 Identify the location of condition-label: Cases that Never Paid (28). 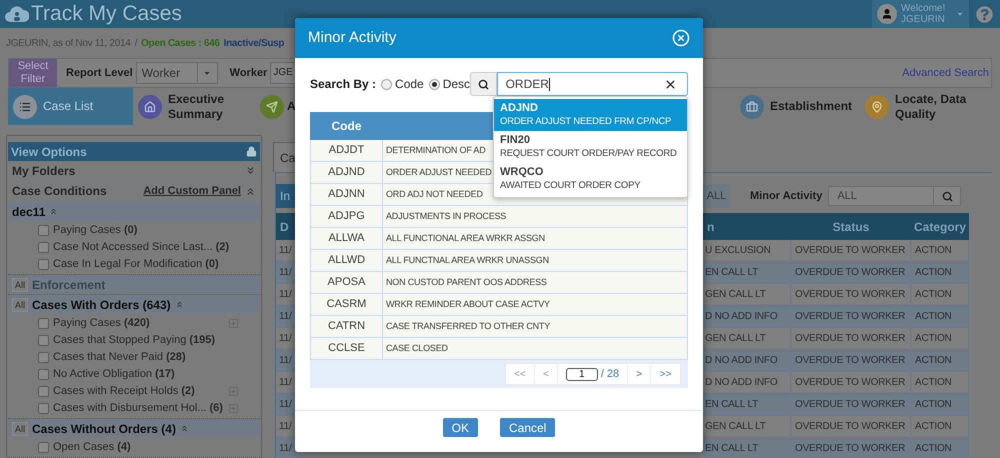
(119, 358).